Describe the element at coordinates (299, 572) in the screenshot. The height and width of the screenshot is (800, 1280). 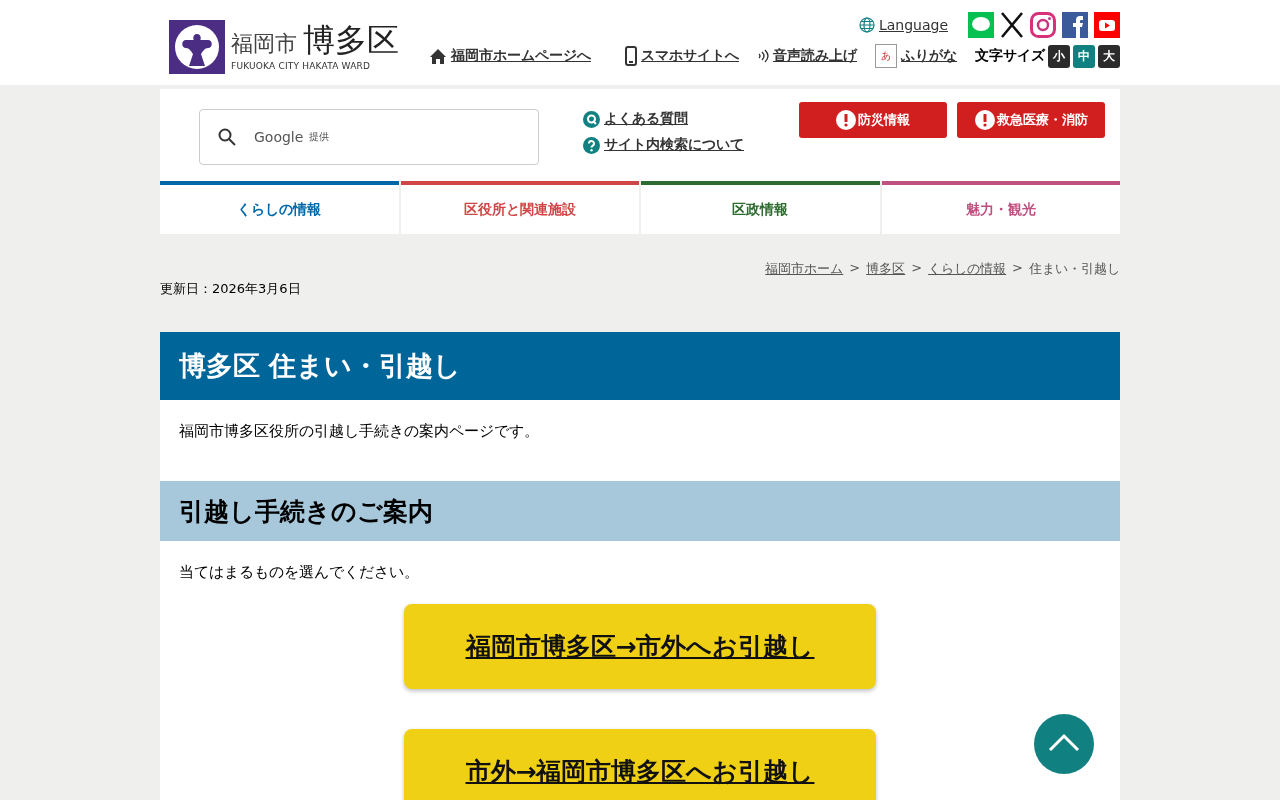
I see `prompt-text: 当てはまるものを選んでください。` at that location.